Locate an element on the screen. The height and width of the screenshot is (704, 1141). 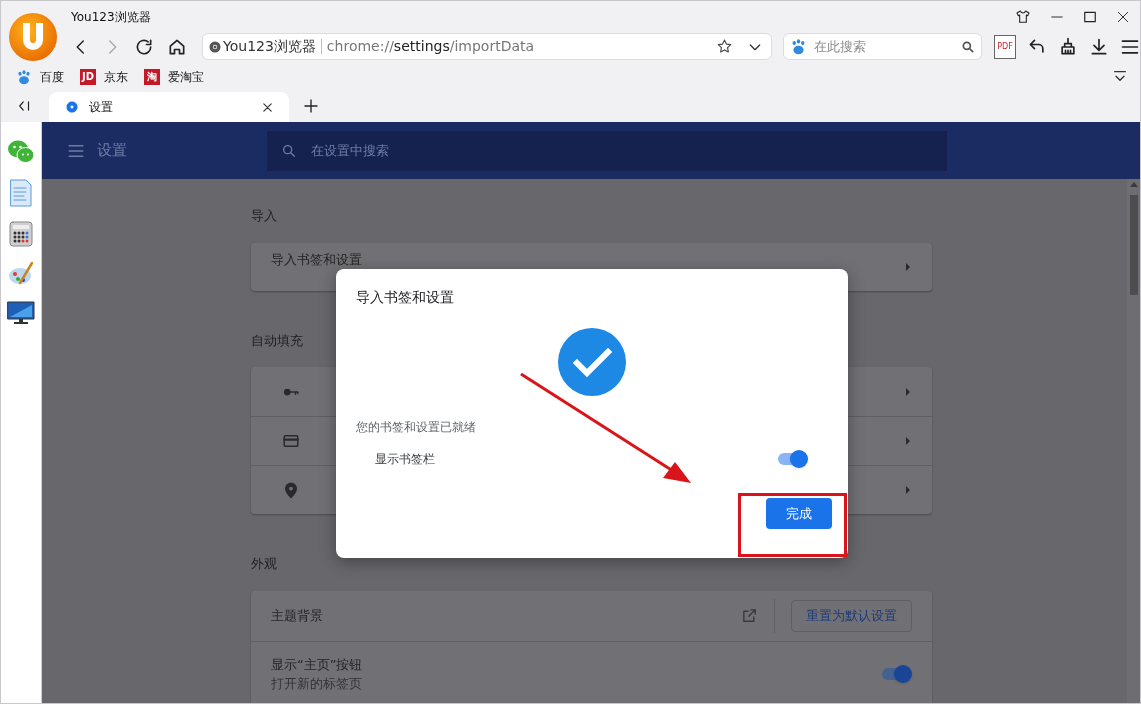
search-placeholder: 在此搜索 is located at coordinates (840, 46).